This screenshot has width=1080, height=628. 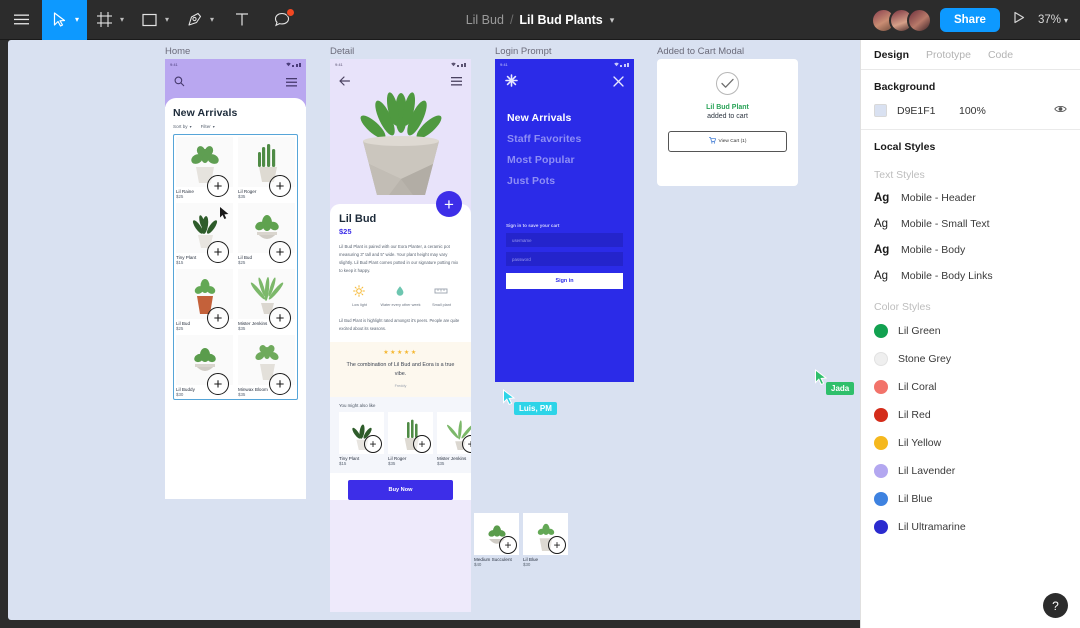 What do you see at coordinates (970, 198) in the screenshot?
I see `text-style-row: Ag Mobile - Header` at bounding box center [970, 198].